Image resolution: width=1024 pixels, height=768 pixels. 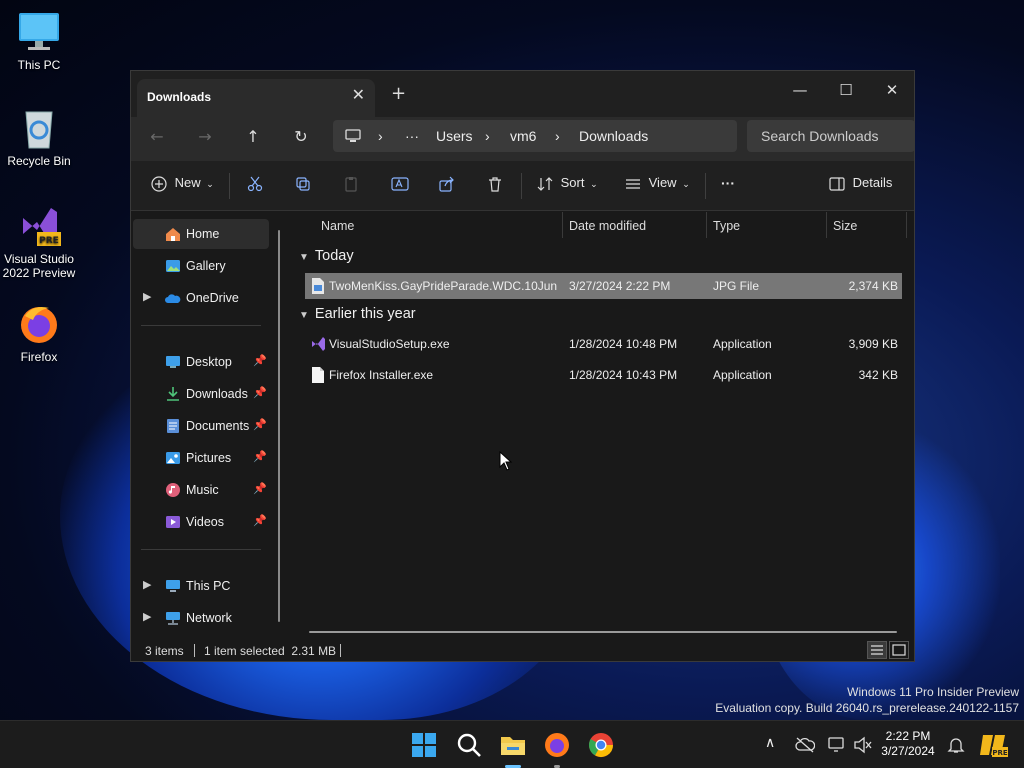 I want to click on search-icon, so click(x=469, y=745).